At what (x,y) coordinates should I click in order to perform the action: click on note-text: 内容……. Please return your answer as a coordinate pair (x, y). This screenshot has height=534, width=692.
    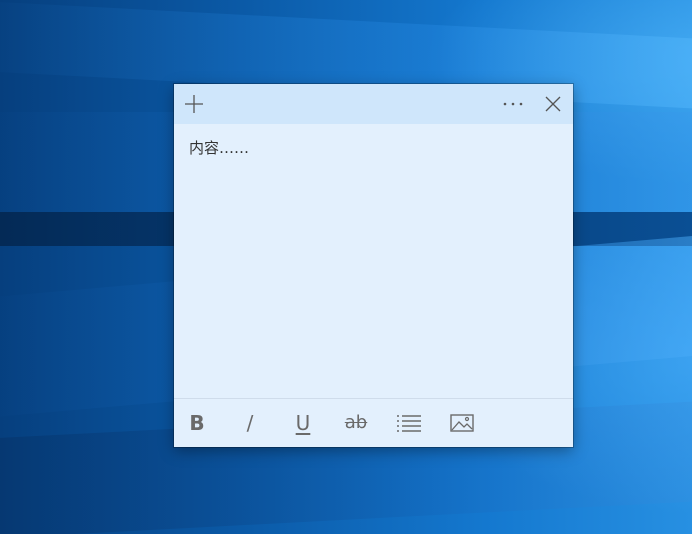
    Looking at the image, I should click on (219, 148).